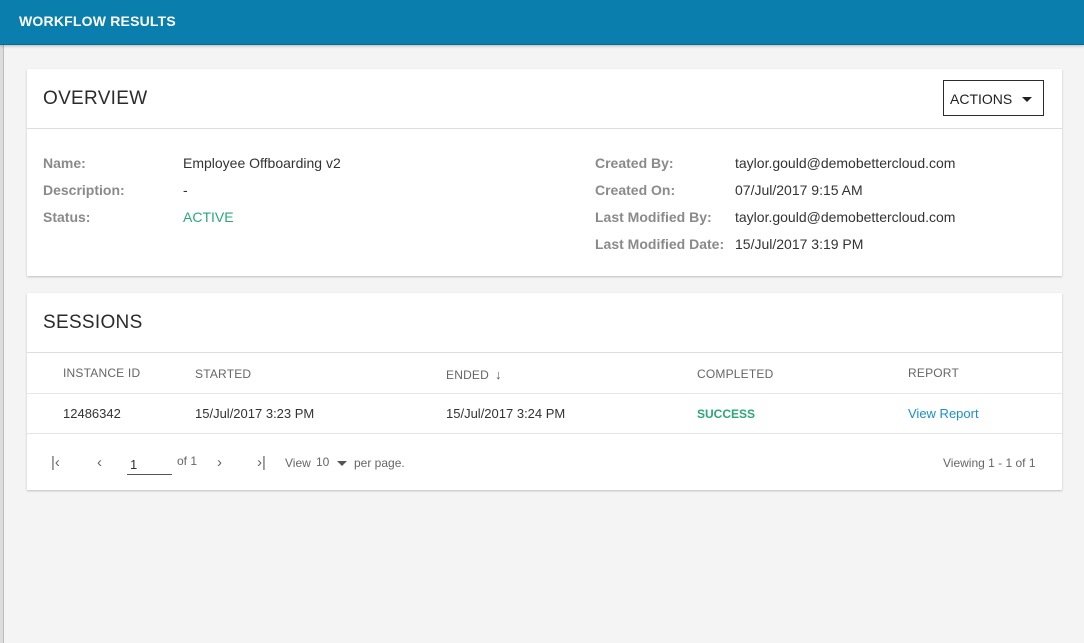  I want to click on first-page-icon: |‹, so click(55, 462).